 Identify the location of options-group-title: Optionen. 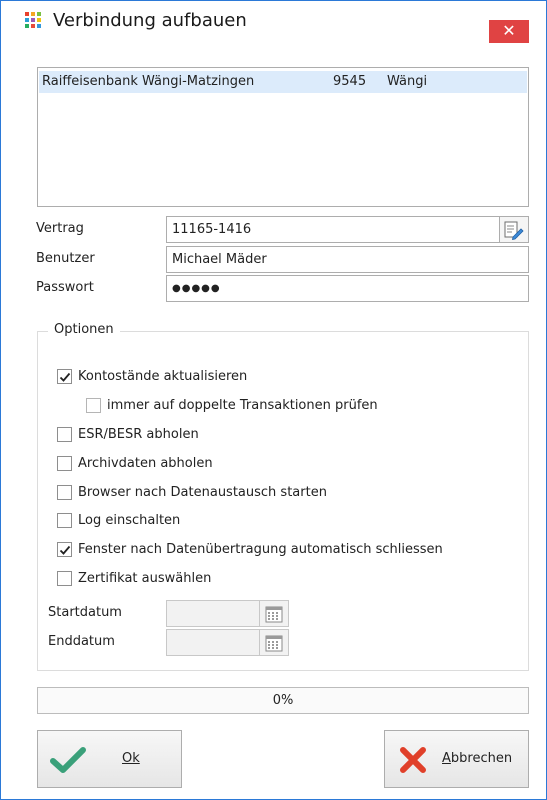
(84, 329).